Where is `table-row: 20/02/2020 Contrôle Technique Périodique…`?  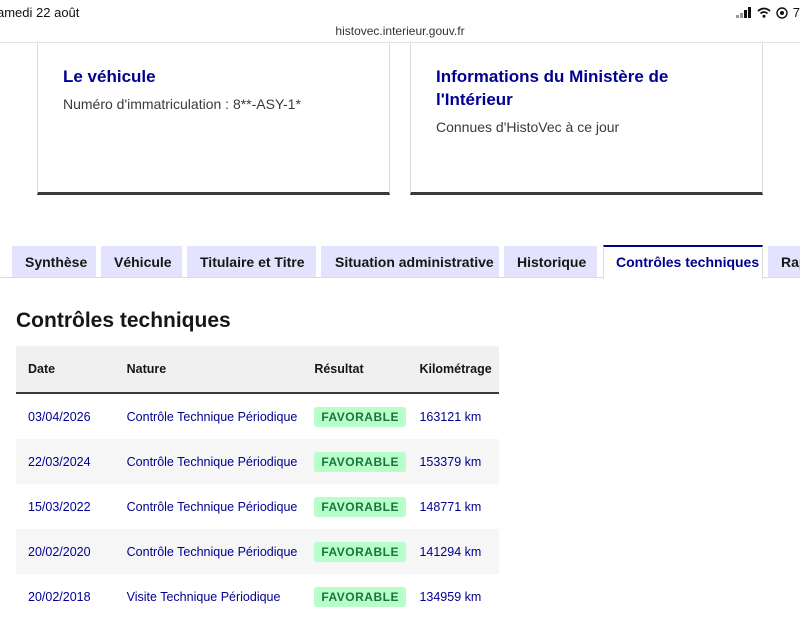
table-row: 20/02/2020 Contrôle Technique Périodique… is located at coordinates (257, 551).